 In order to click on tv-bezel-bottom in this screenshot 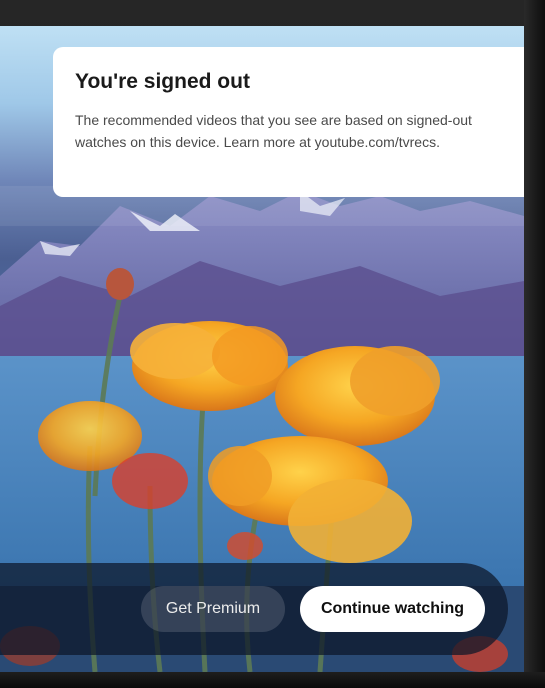, I will do `click(272, 680)`.